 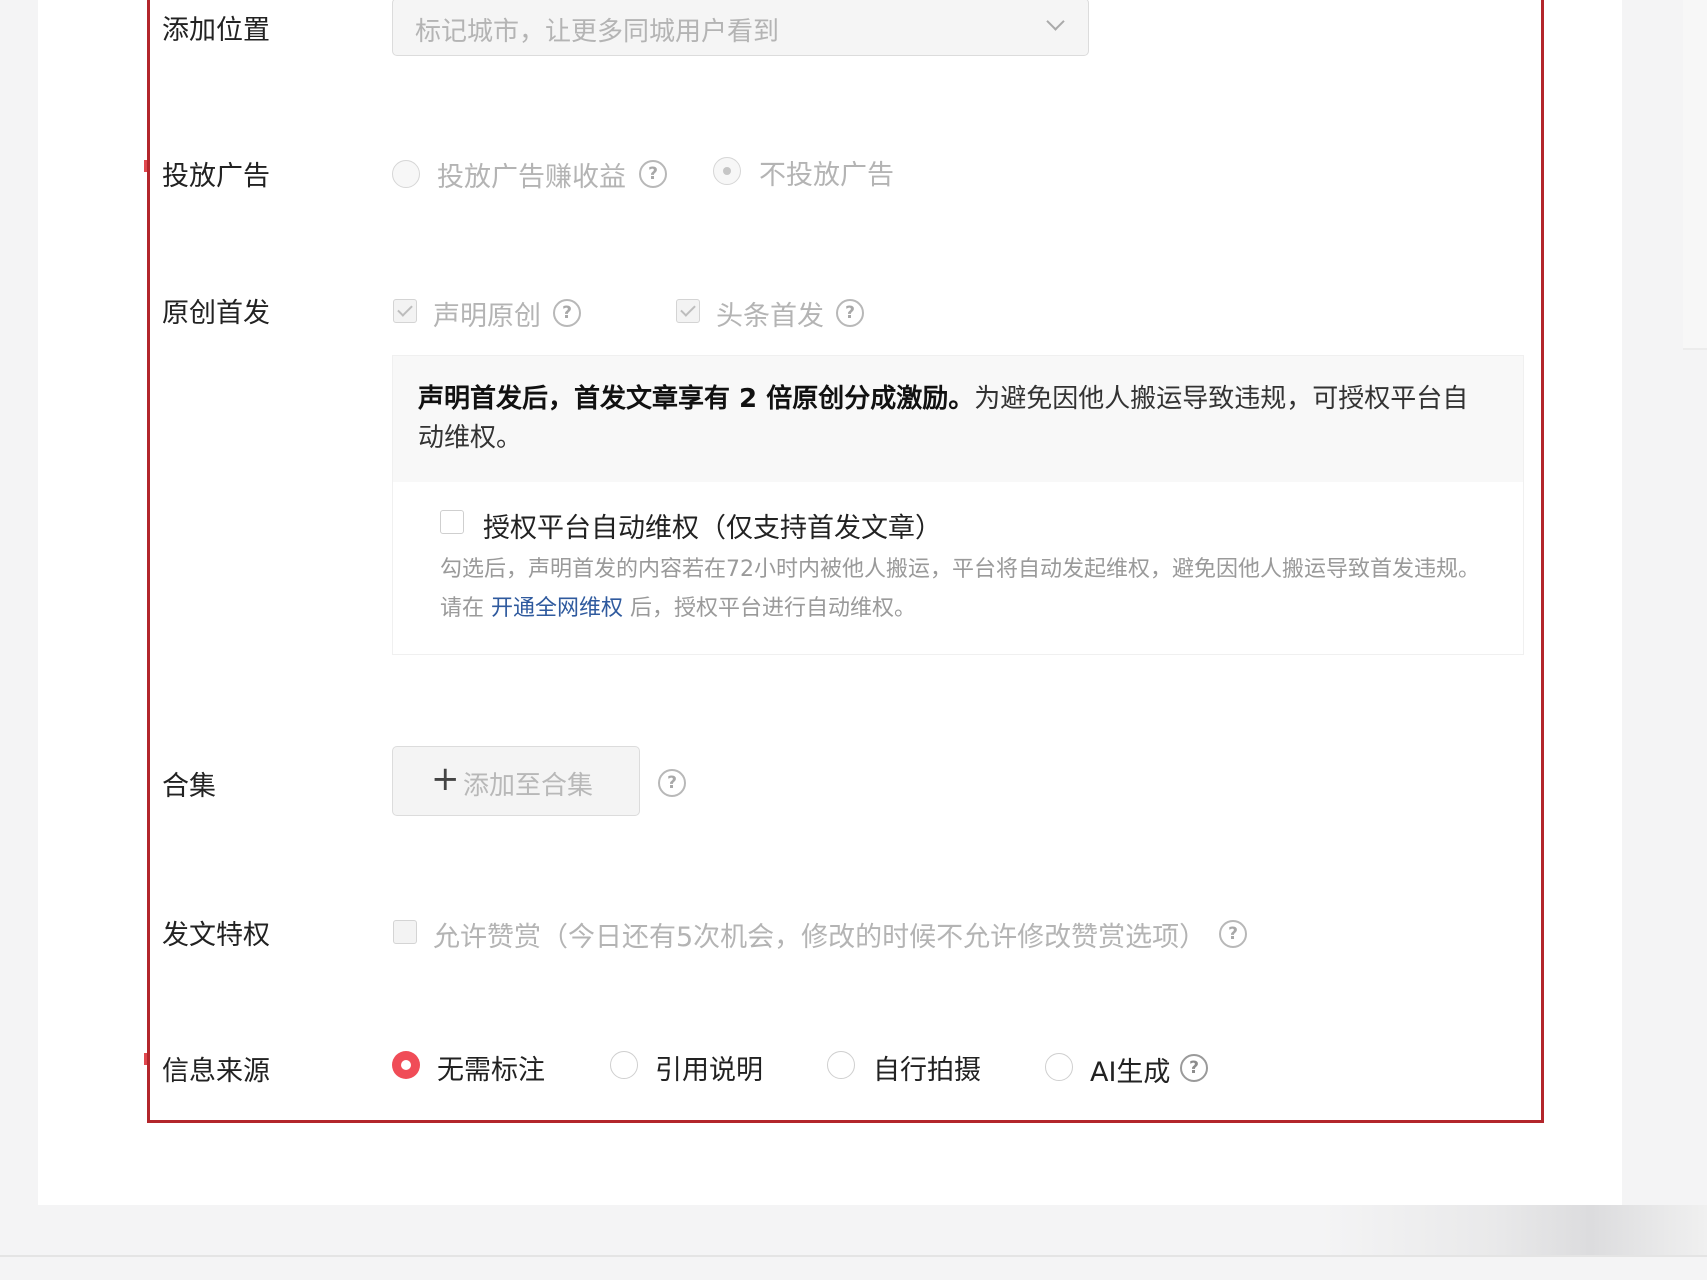 What do you see at coordinates (216, 1071) in the screenshot?
I see `source-label: 信息来源` at bounding box center [216, 1071].